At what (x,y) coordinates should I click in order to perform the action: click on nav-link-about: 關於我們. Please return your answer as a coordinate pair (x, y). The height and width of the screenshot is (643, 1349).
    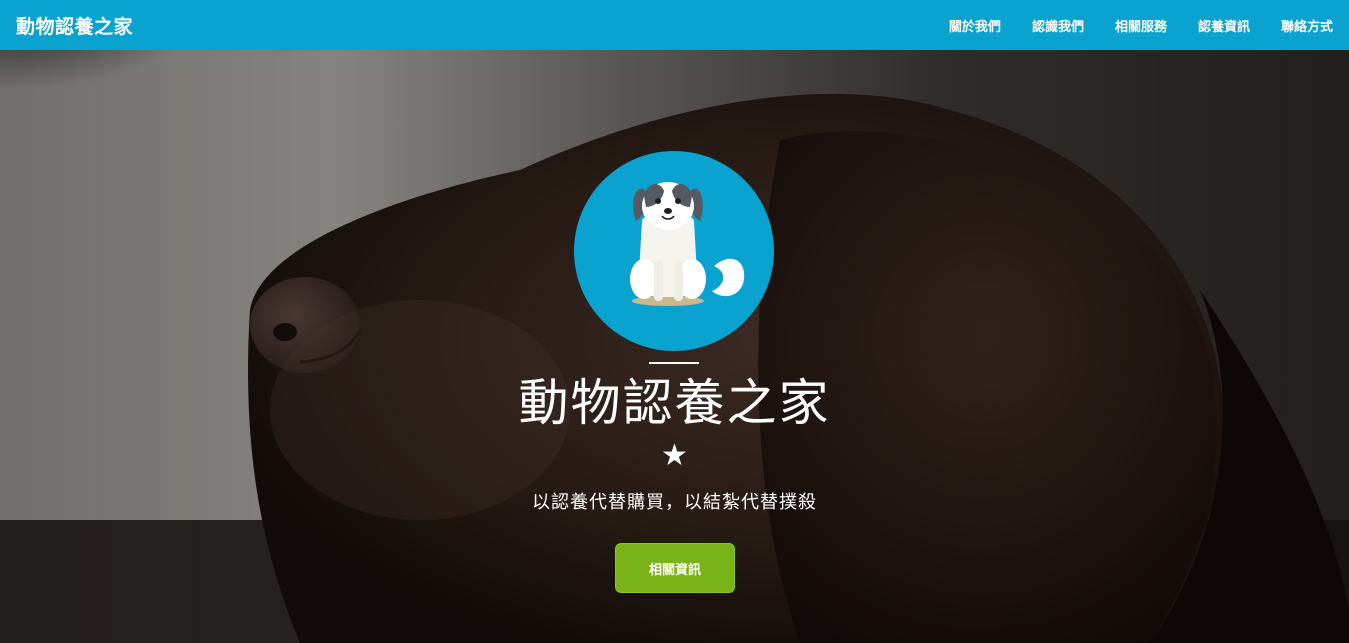
    Looking at the image, I should click on (975, 25).